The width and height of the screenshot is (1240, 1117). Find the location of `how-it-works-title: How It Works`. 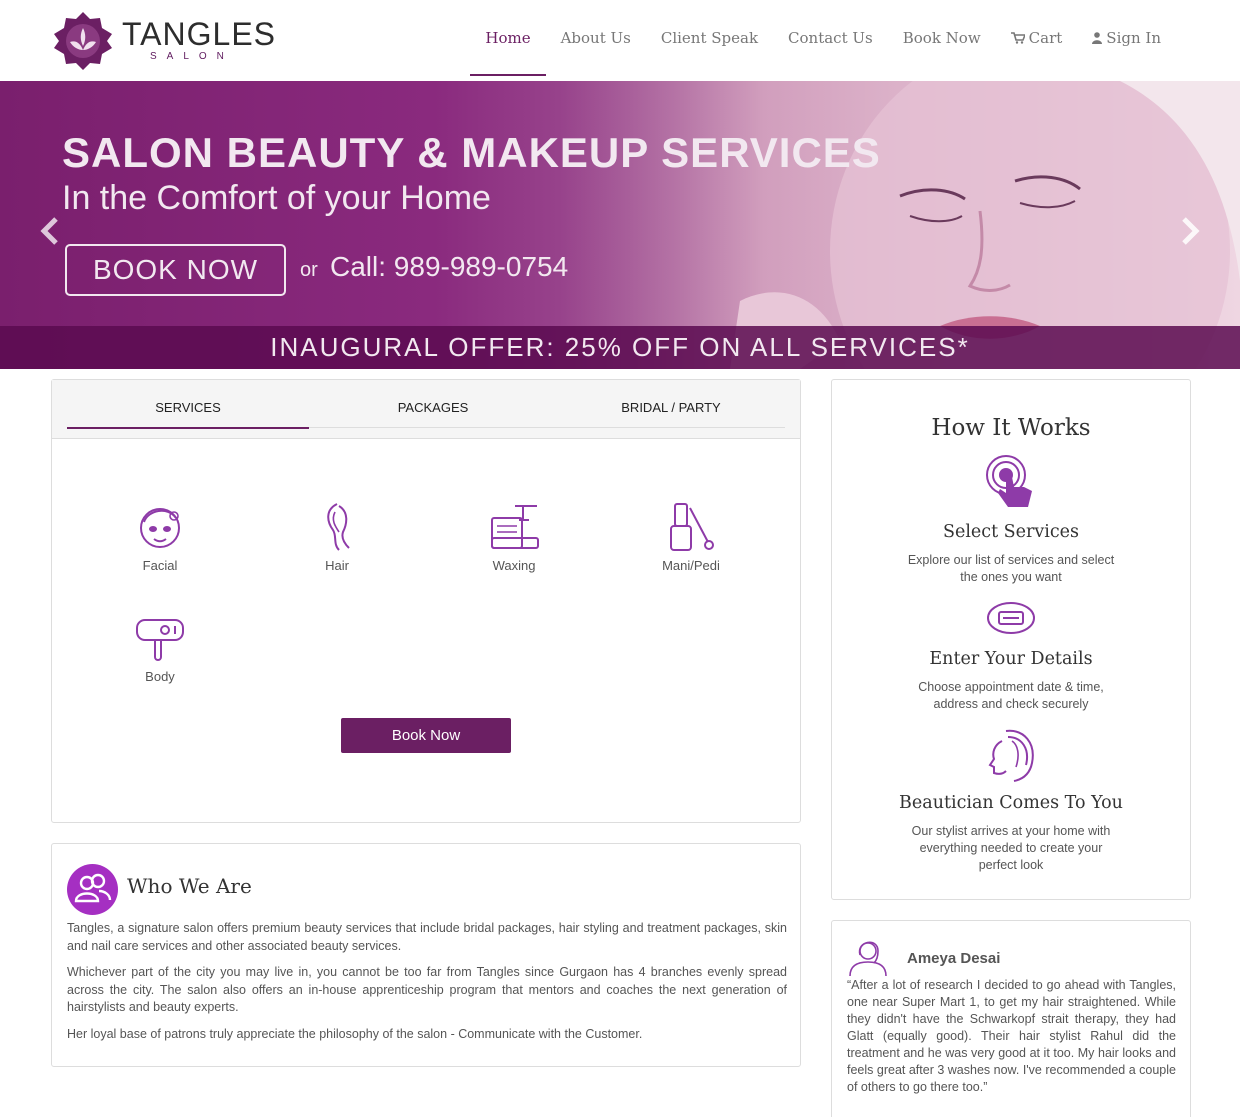

how-it-works-title: How It Works is located at coordinates (1011, 428).